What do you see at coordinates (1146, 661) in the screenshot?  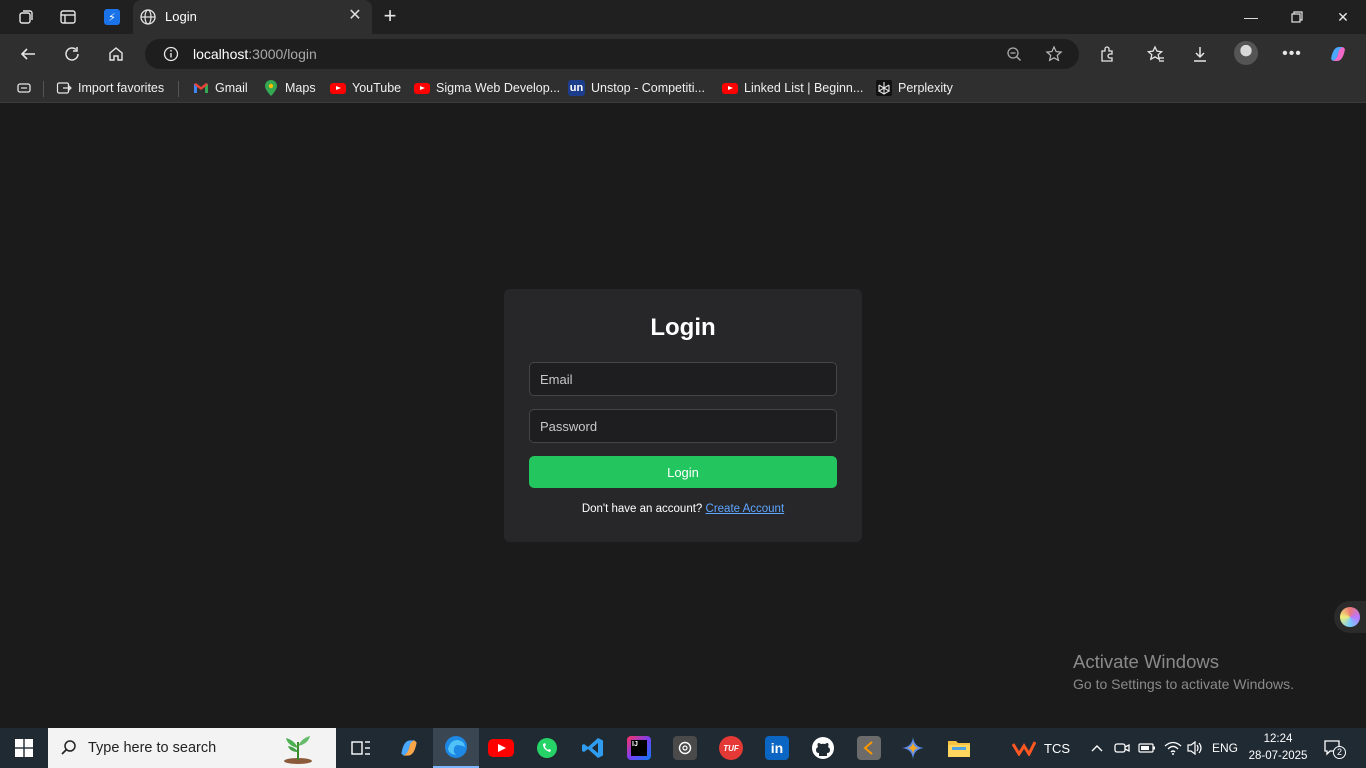 I see `activate-windows-title: Activate Windows` at bounding box center [1146, 661].